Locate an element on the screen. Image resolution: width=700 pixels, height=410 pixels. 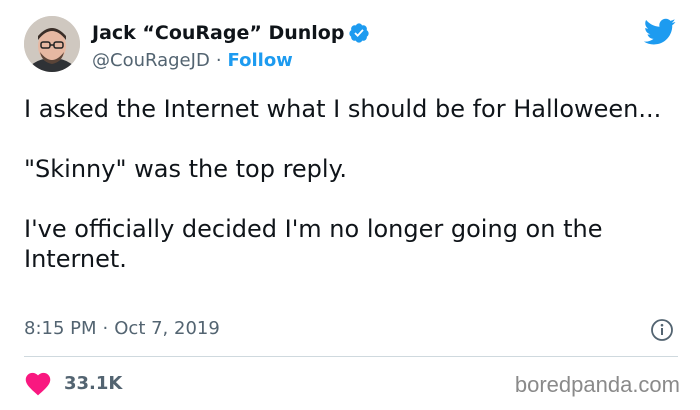
like-button: 33.1K is located at coordinates (73, 383).